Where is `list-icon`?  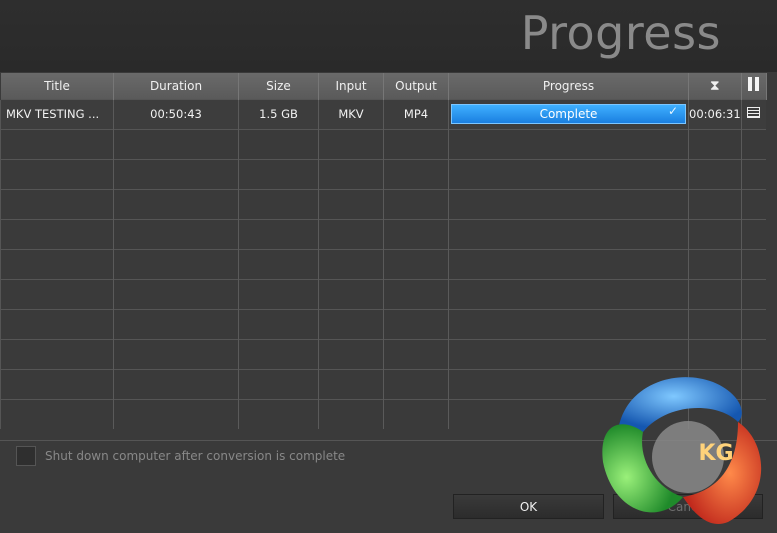 list-icon is located at coordinates (754, 112).